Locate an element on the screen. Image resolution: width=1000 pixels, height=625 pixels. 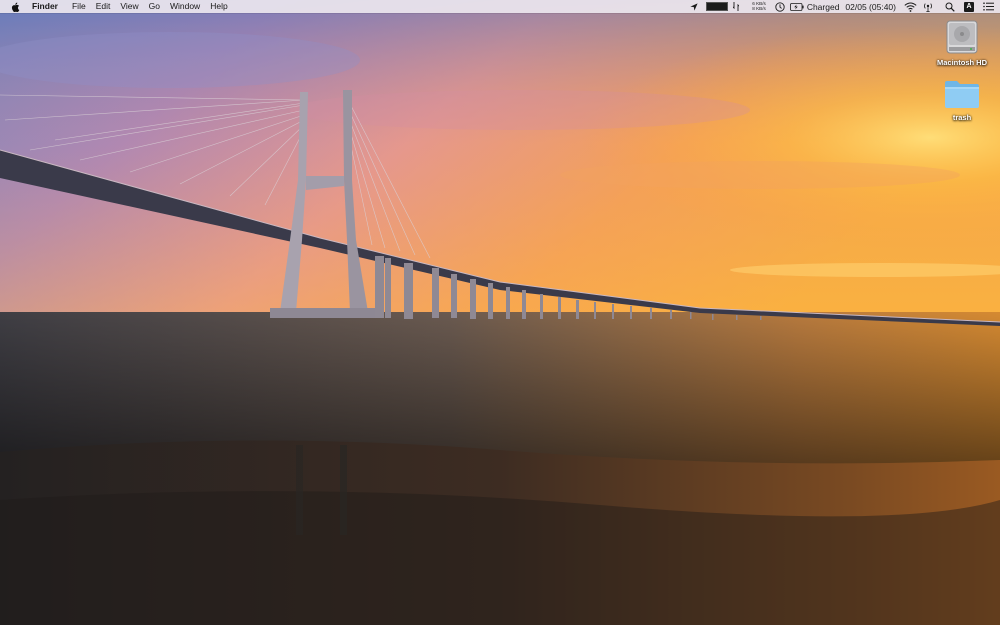
menu-bar-left: Finder File Edit View Go Window Help is located at coordinates (116, 6).